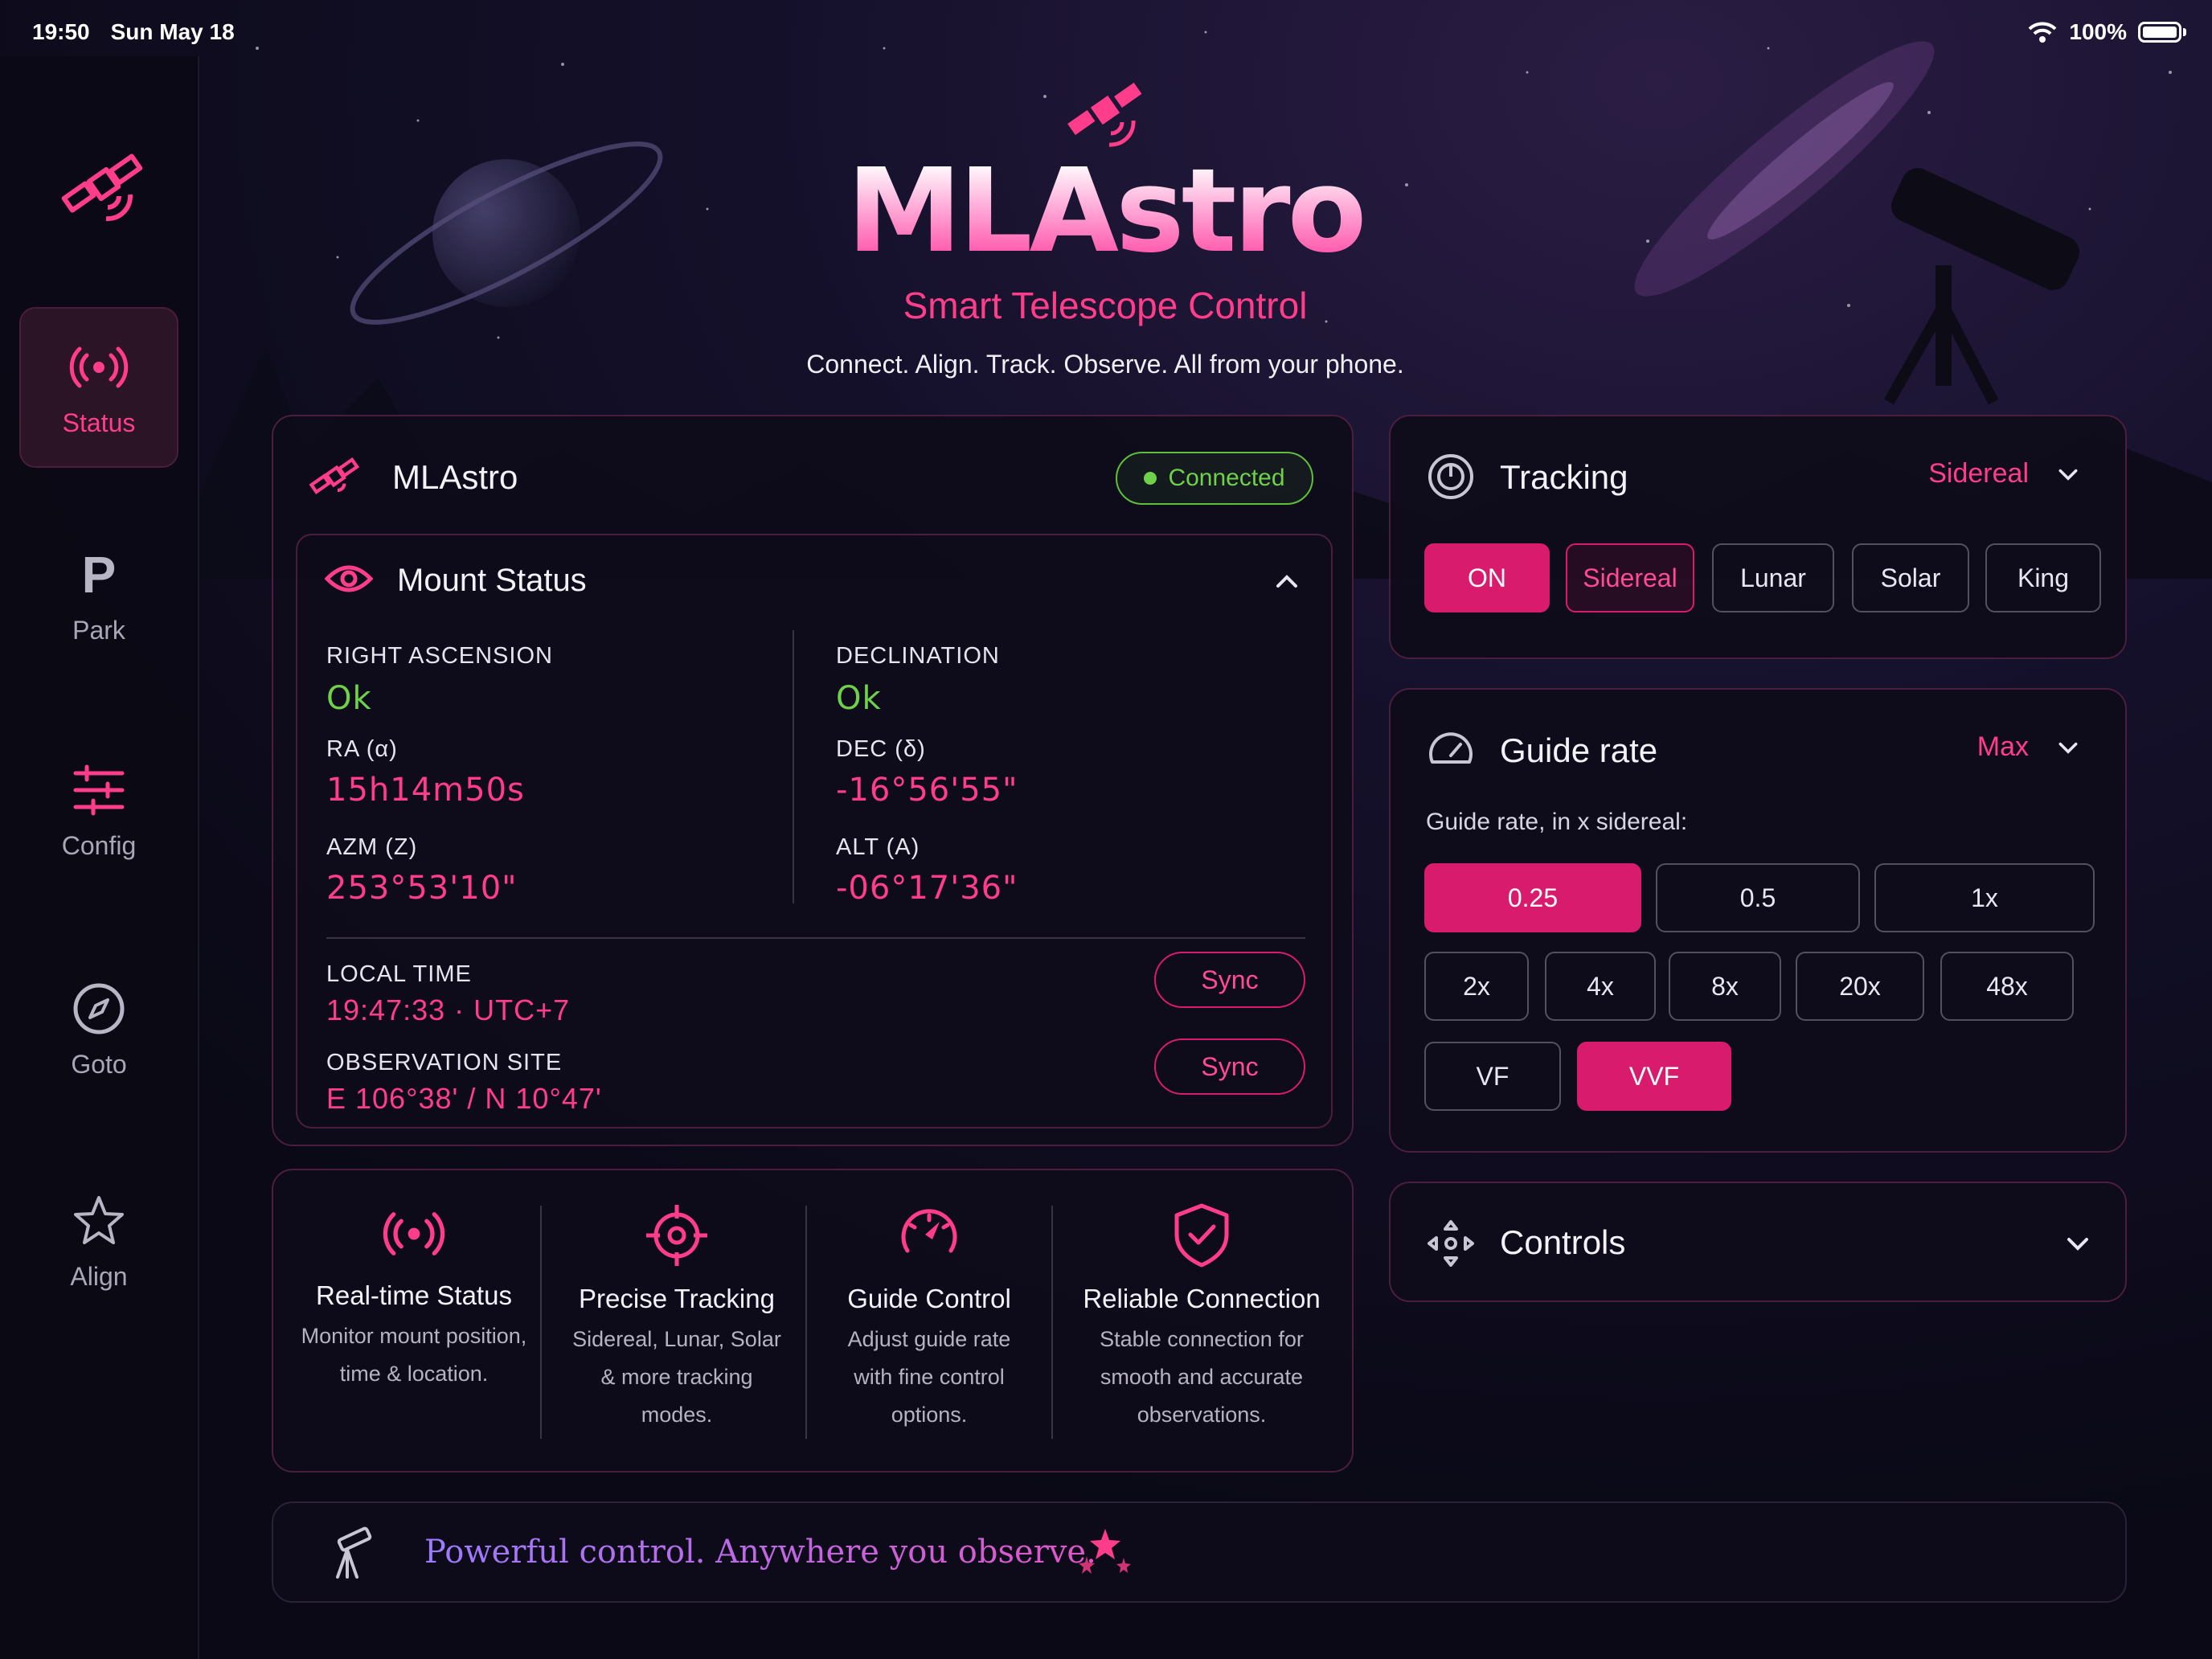 The height and width of the screenshot is (1659, 2212). Describe the element at coordinates (2003, 746) in the screenshot. I see `guide-rate-selected: Max` at that location.